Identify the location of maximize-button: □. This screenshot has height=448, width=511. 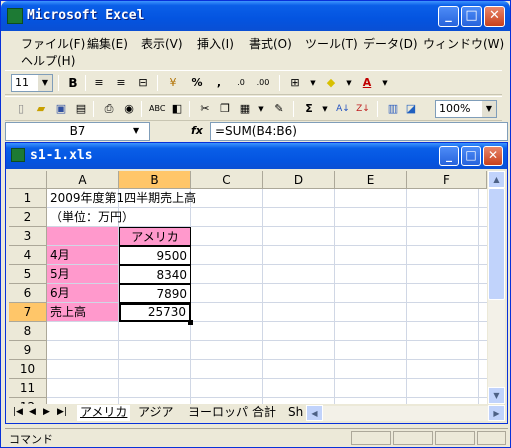
(471, 16).